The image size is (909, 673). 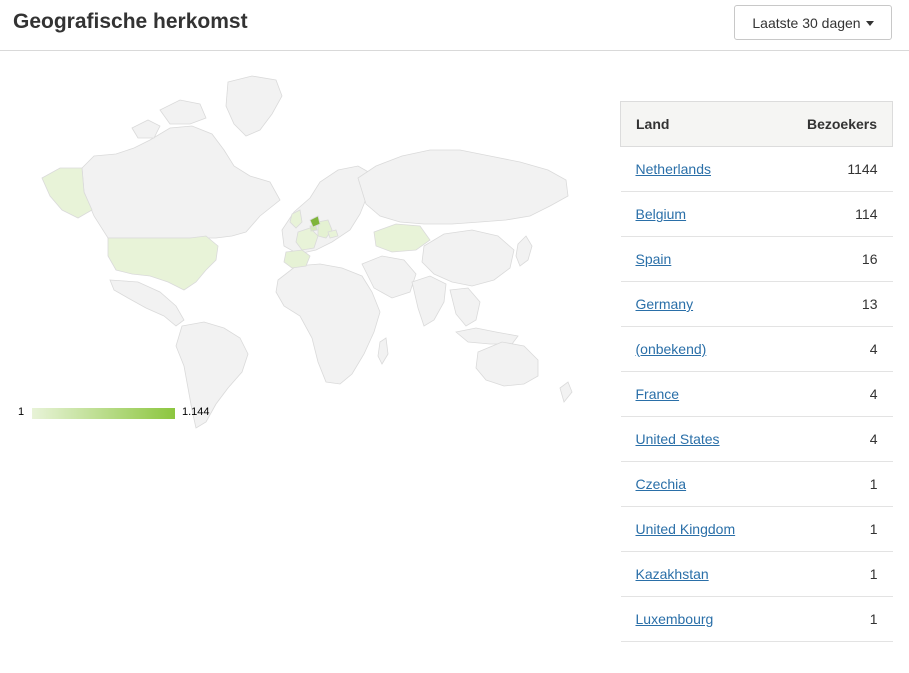 What do you see at coordinates (696, 124) in the screenshot?
I see `column-header-land: Land` at bounding box center [696, 124].